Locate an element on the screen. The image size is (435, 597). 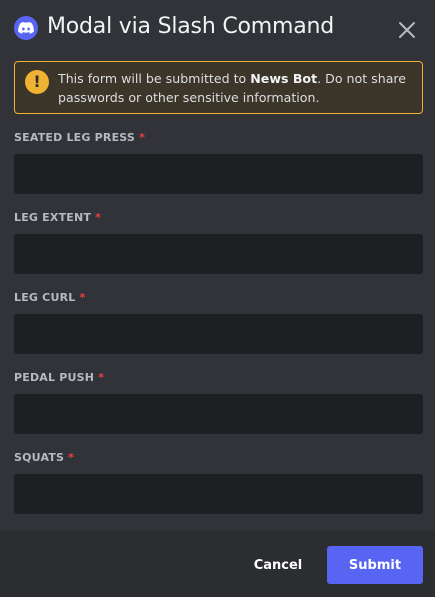
squats-input is located at coordinates (218, 494).